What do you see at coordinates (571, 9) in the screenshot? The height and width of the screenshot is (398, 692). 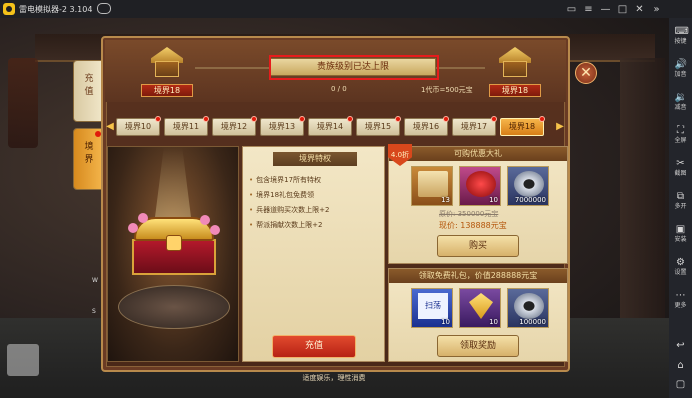 I see `window-settings-icon: ▭` at bounding box center [571, 9].